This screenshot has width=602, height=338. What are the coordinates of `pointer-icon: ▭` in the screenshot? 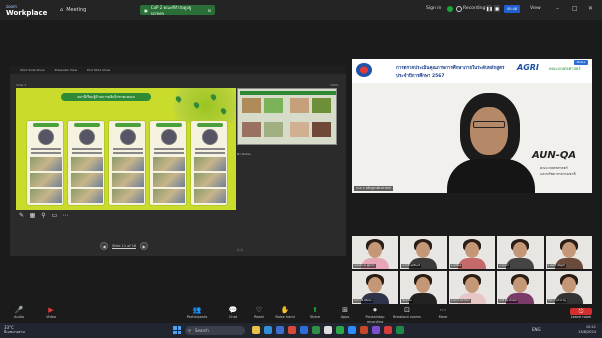 It's located at (54, 215).